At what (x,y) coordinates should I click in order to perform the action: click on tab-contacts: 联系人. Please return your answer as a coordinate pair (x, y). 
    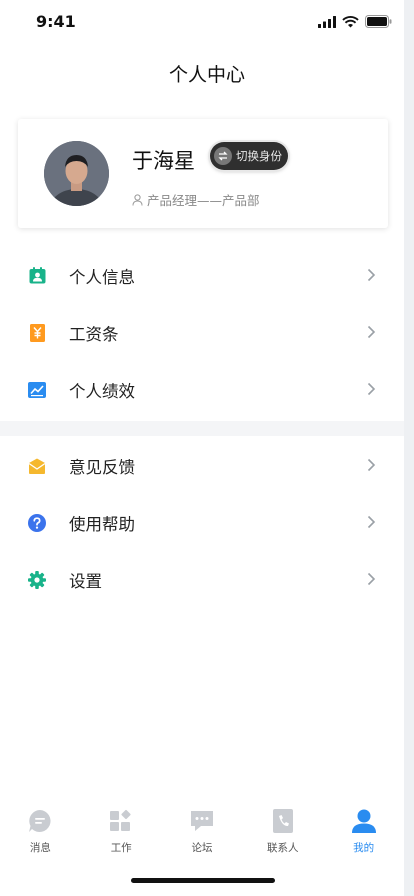
    Looking at the image, I should click on (282, 835).